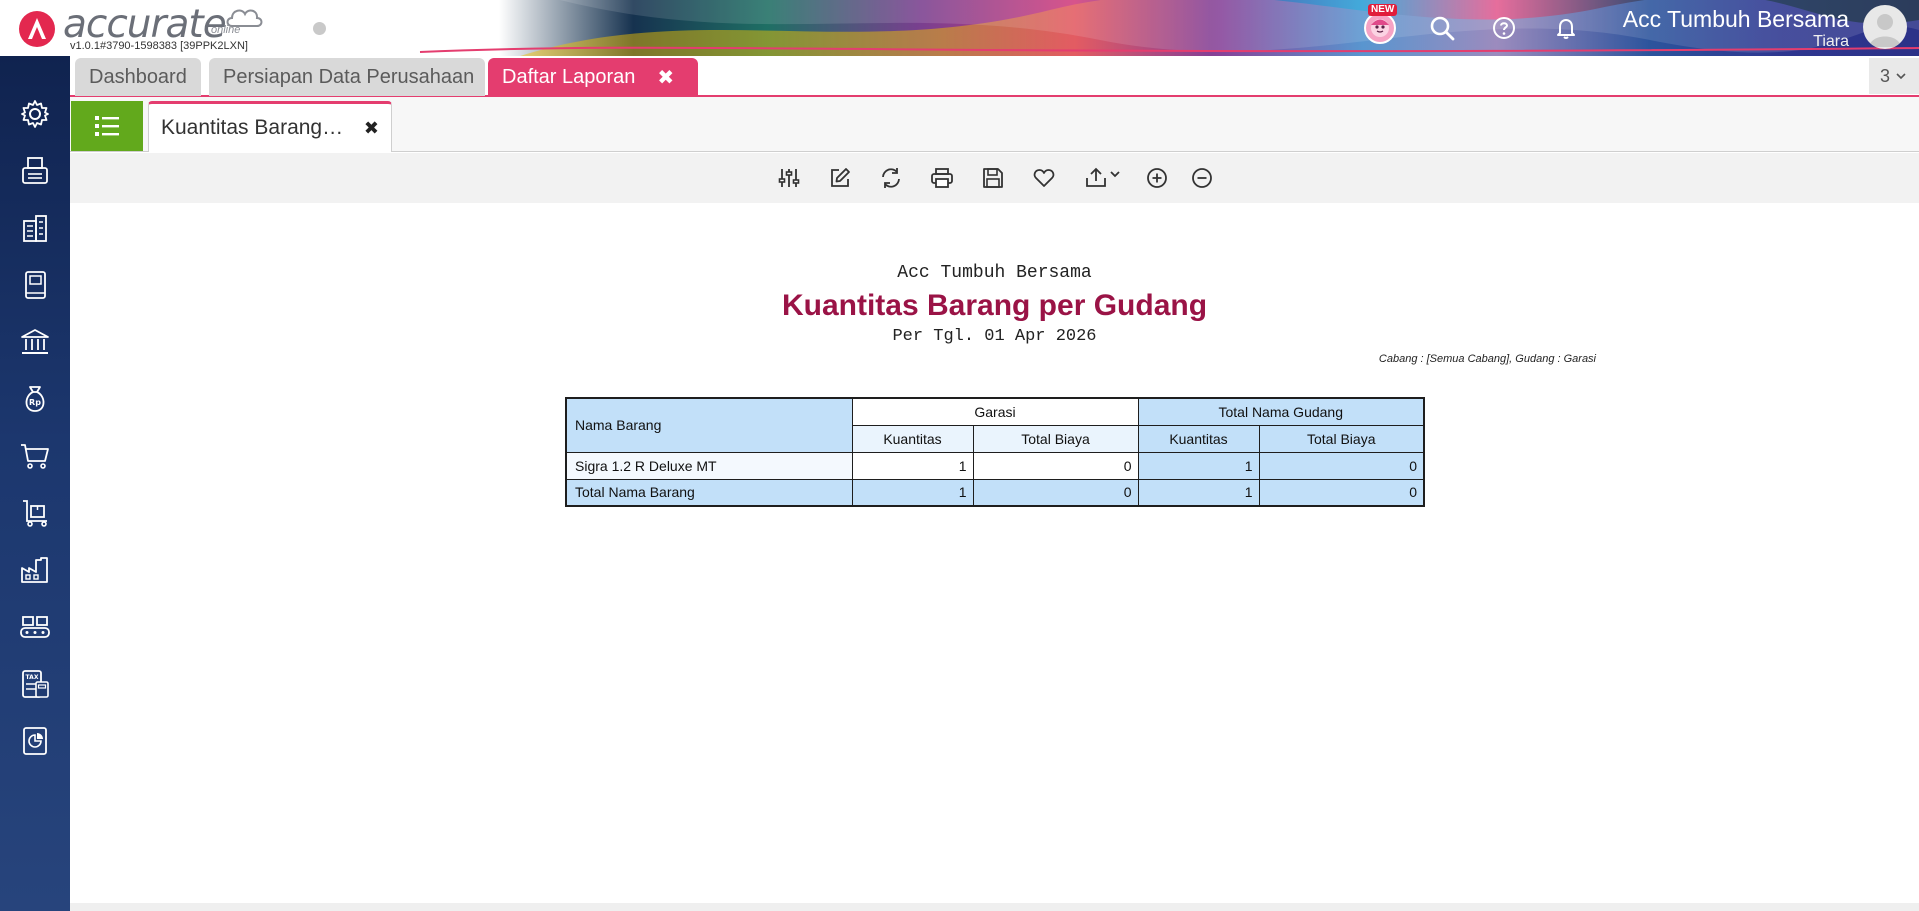 Image resolution: width=1919 pixels, height=911 pixels. Describe the element at coordinates (1115, 174) in the screenshot. I see `chevron-down-icon` at that location.